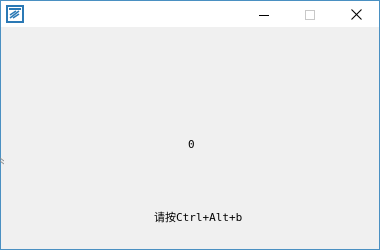  Describe the element at coordinates (198, 217) in the screenshot. I see `hotkey-hint: 请按Ctrl+Alt+b` at that location.